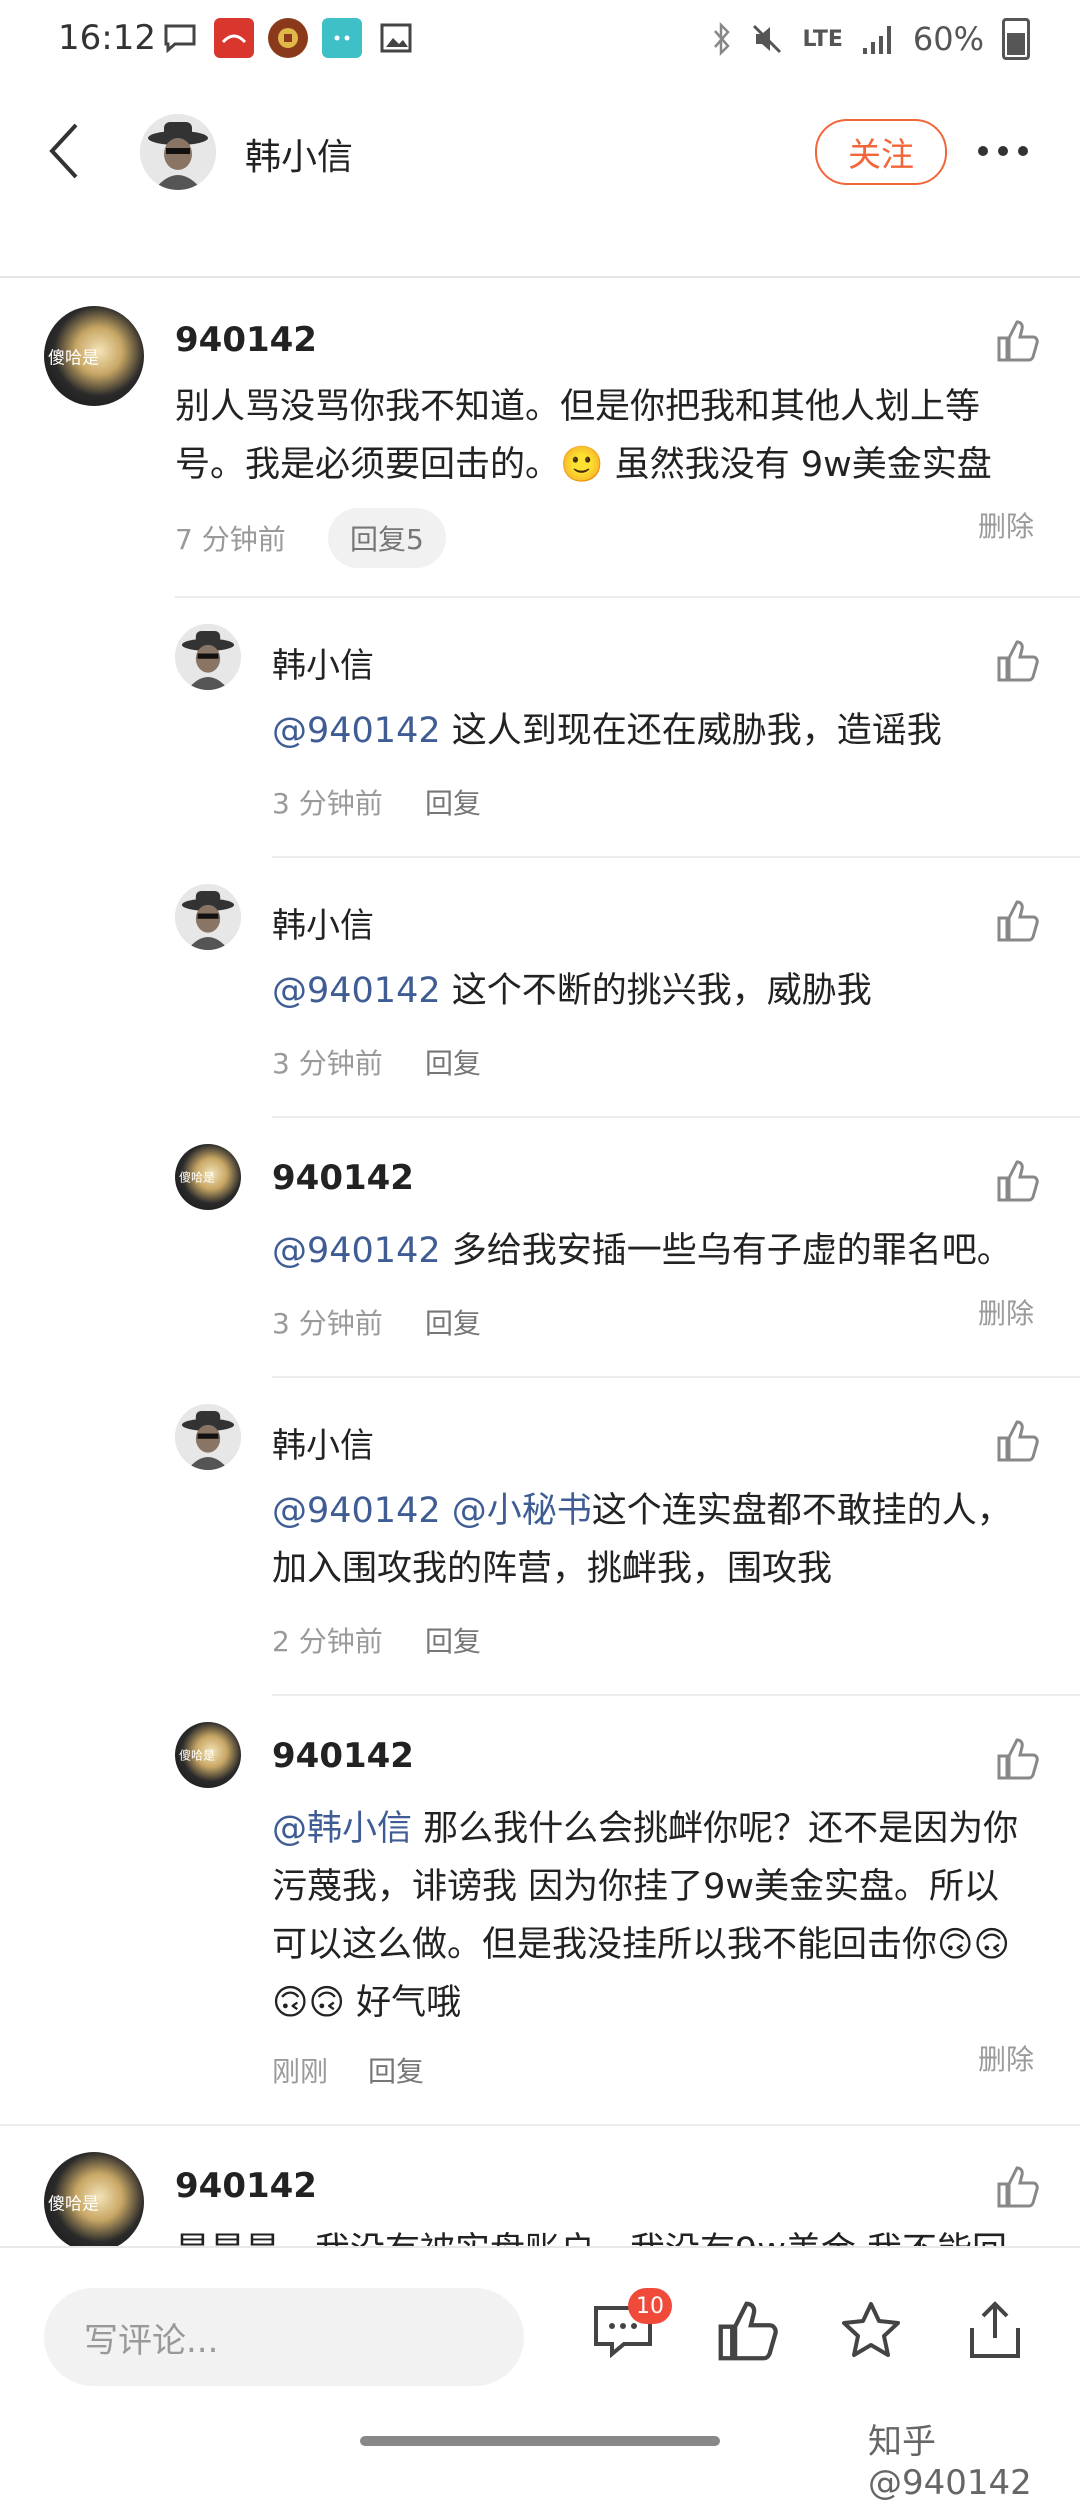 Image resolution: width=1080 pixels, height=2503 pixels. I want to click on mention-link: @940142 @小秘书, so click(432, 1511).